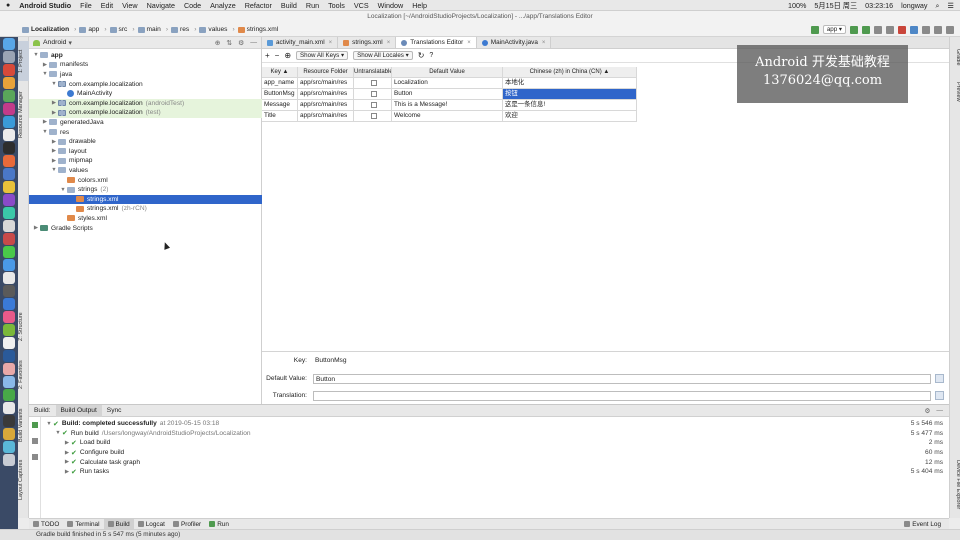 The width and height of the screenshot is (960, 540). Describe the element at coordinates (213, 29) in the screenshot. I see `breadcrumb-item: values` at that location.